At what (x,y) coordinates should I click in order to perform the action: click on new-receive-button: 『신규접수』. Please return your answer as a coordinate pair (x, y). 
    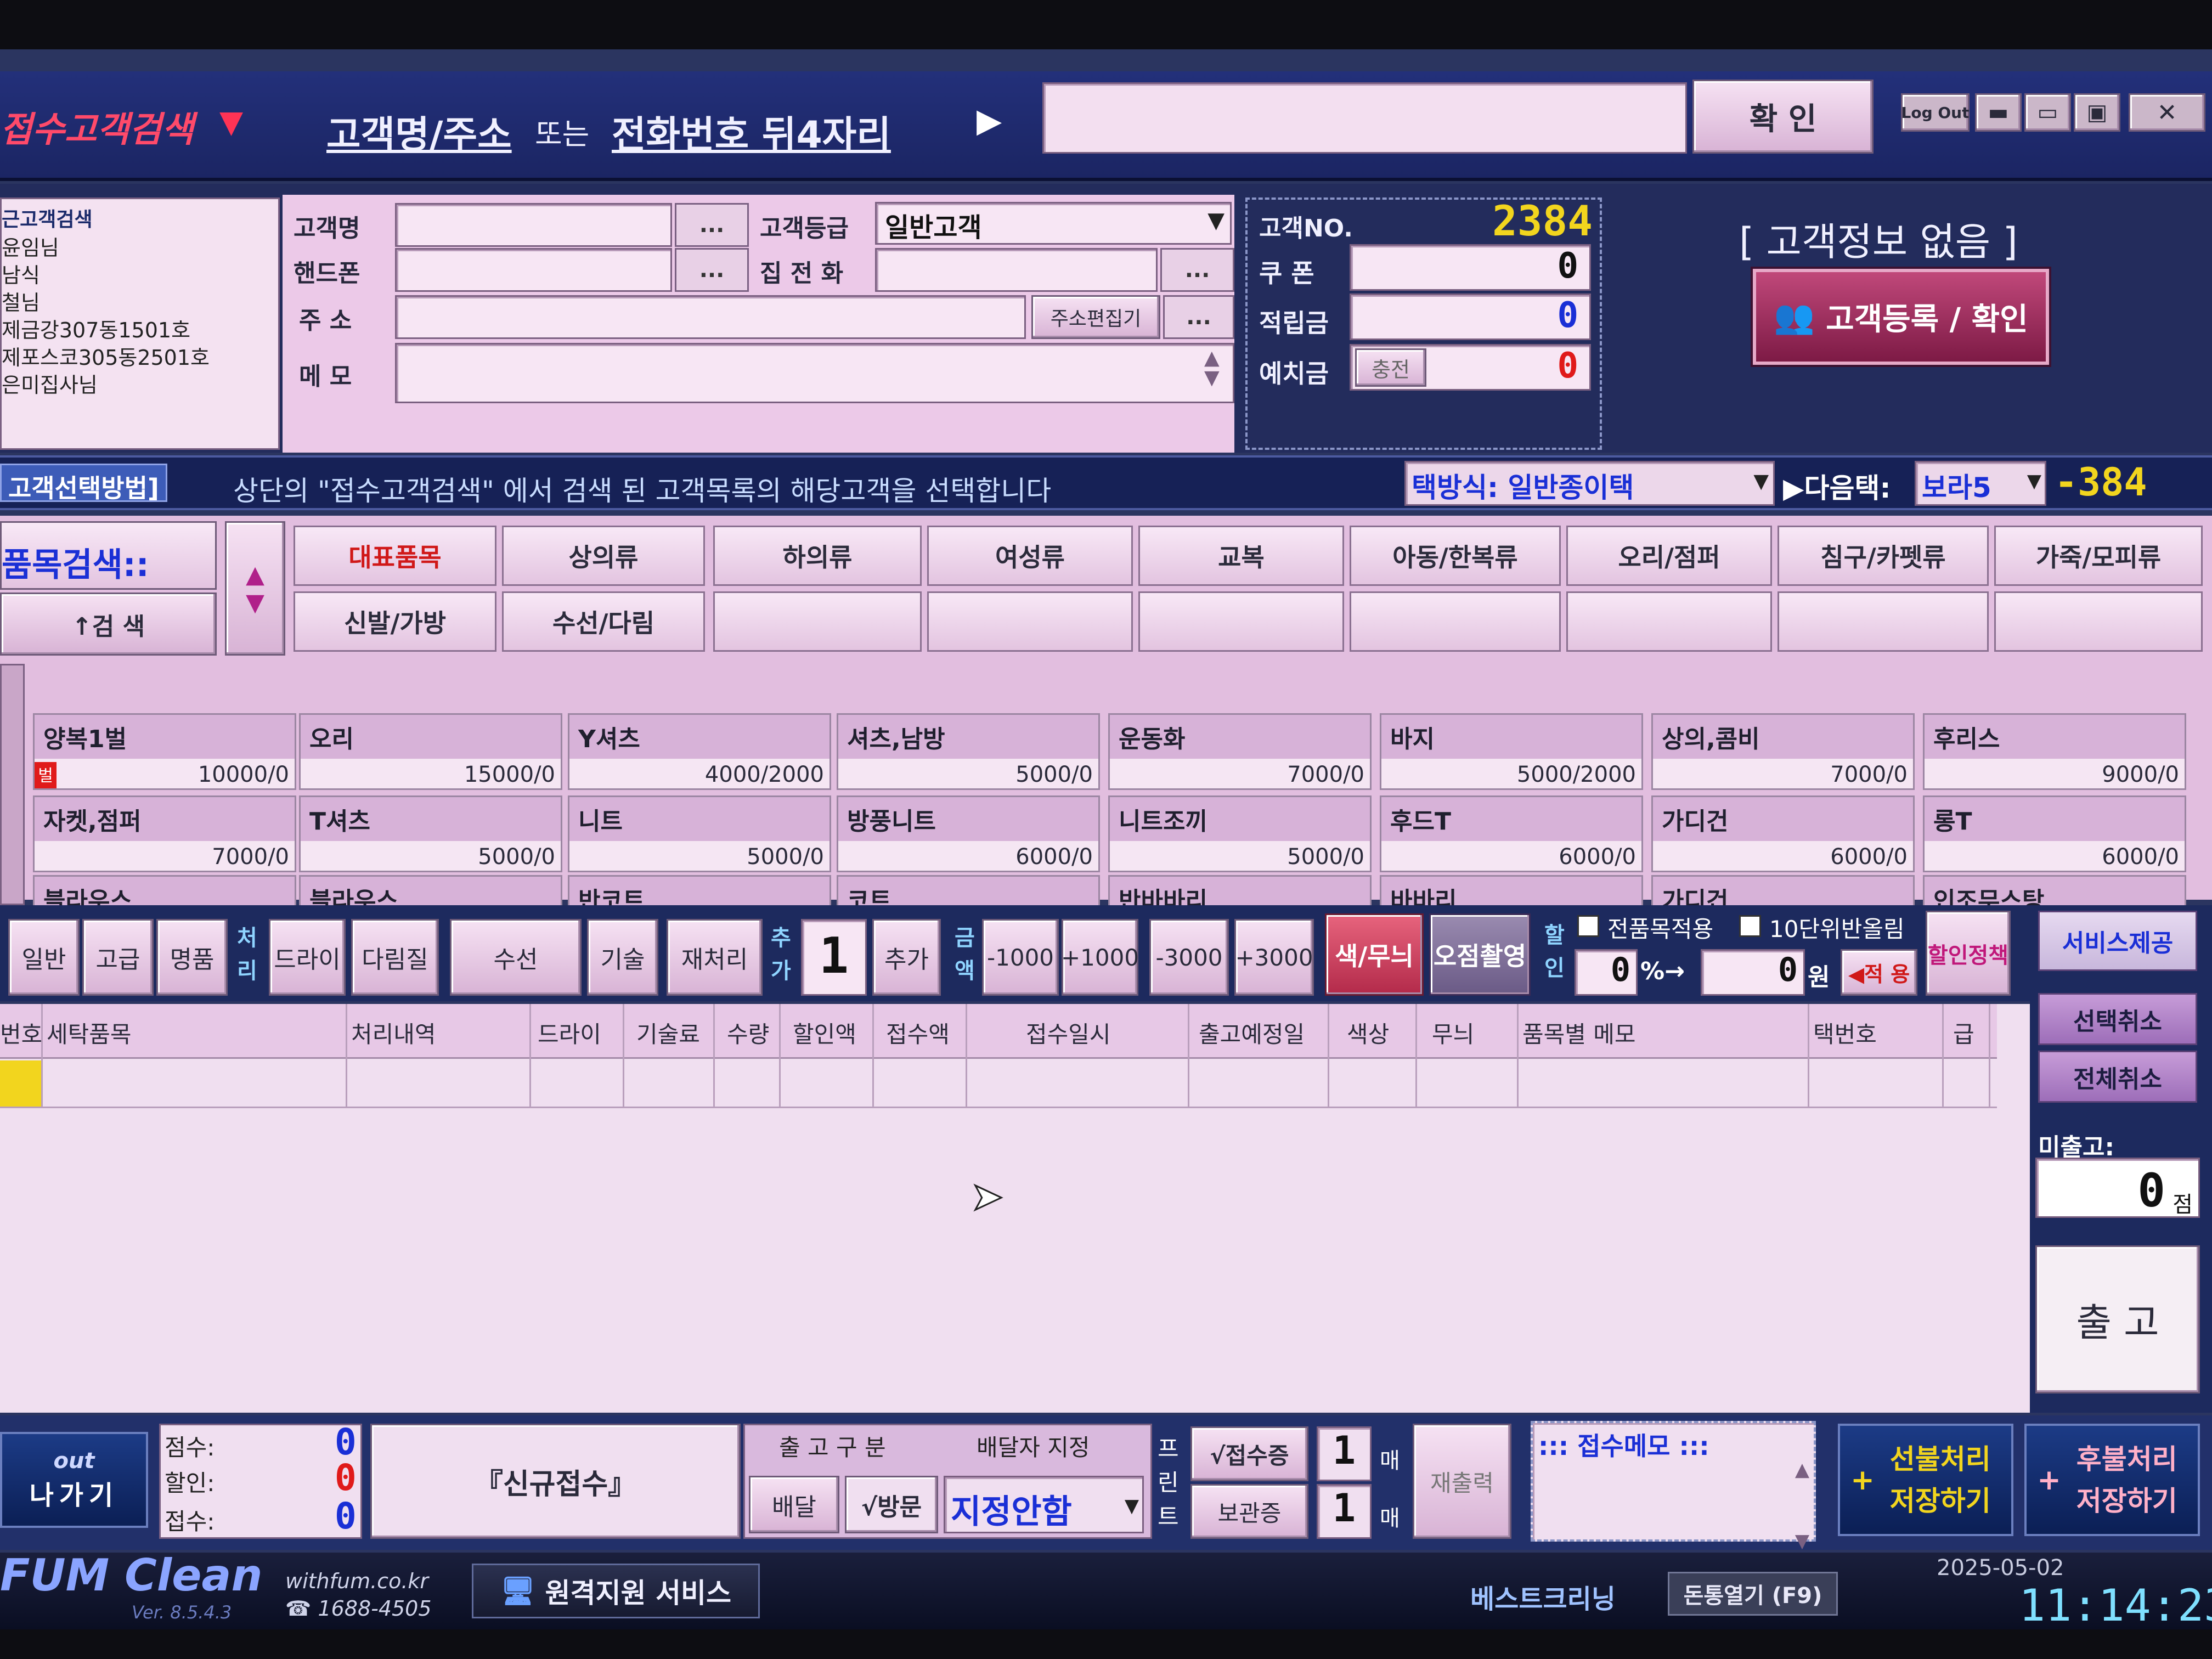
    Looking at the image, I should click on (555, 1482).